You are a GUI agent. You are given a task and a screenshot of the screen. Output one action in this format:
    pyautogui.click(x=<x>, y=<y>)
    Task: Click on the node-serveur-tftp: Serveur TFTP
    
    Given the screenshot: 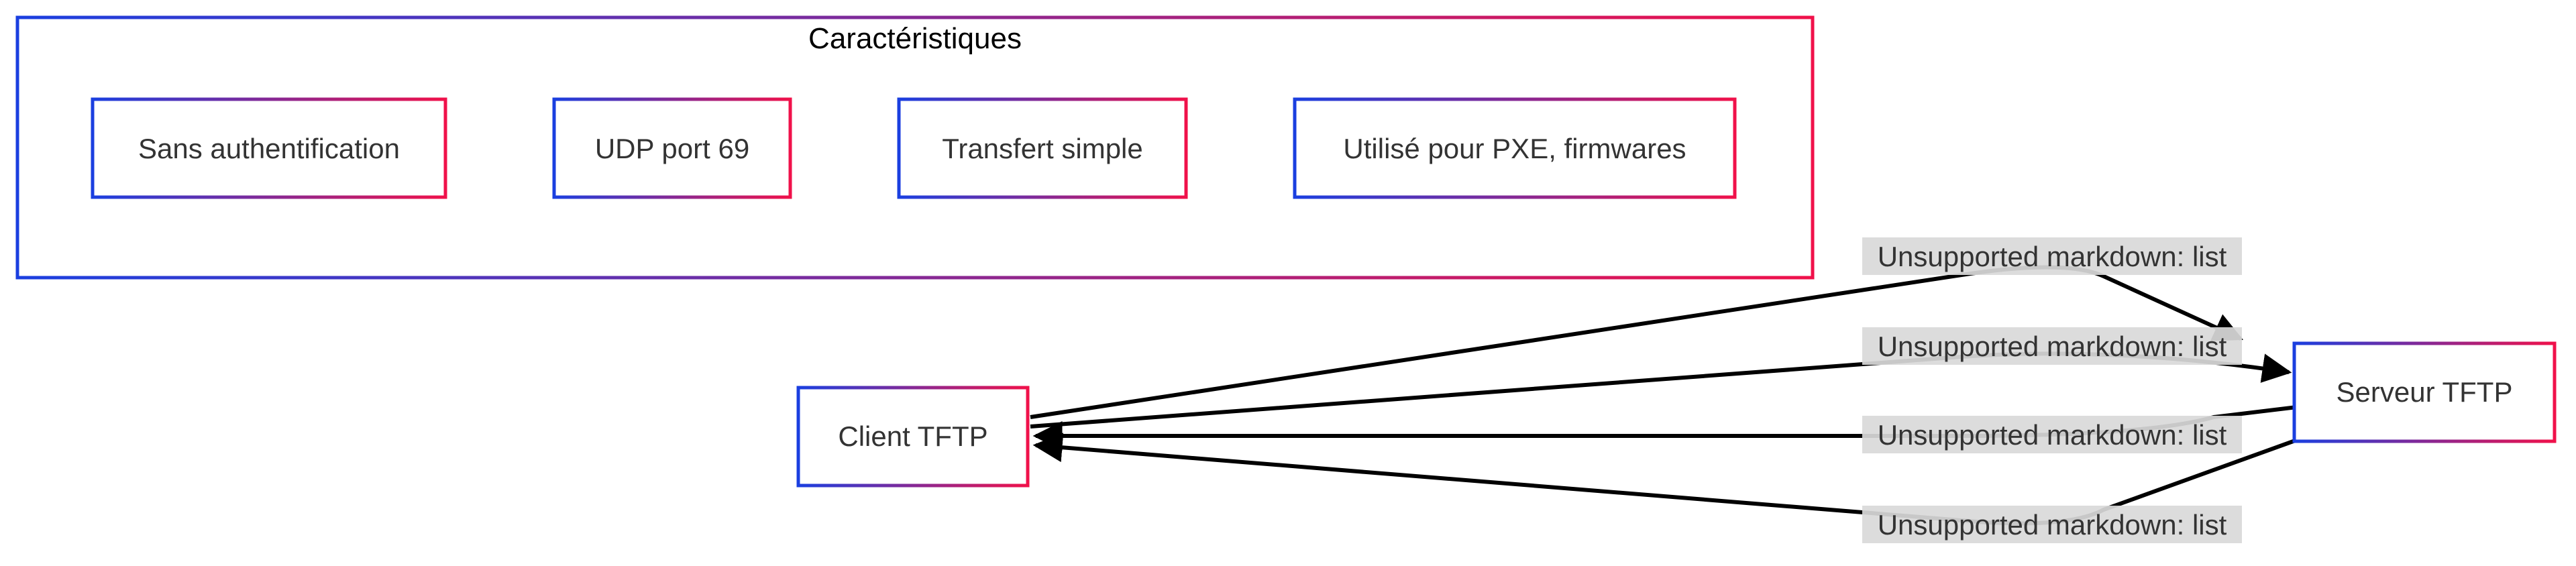 What is the action you would take?
    pyautogui.click(x=2424, y=392)
    